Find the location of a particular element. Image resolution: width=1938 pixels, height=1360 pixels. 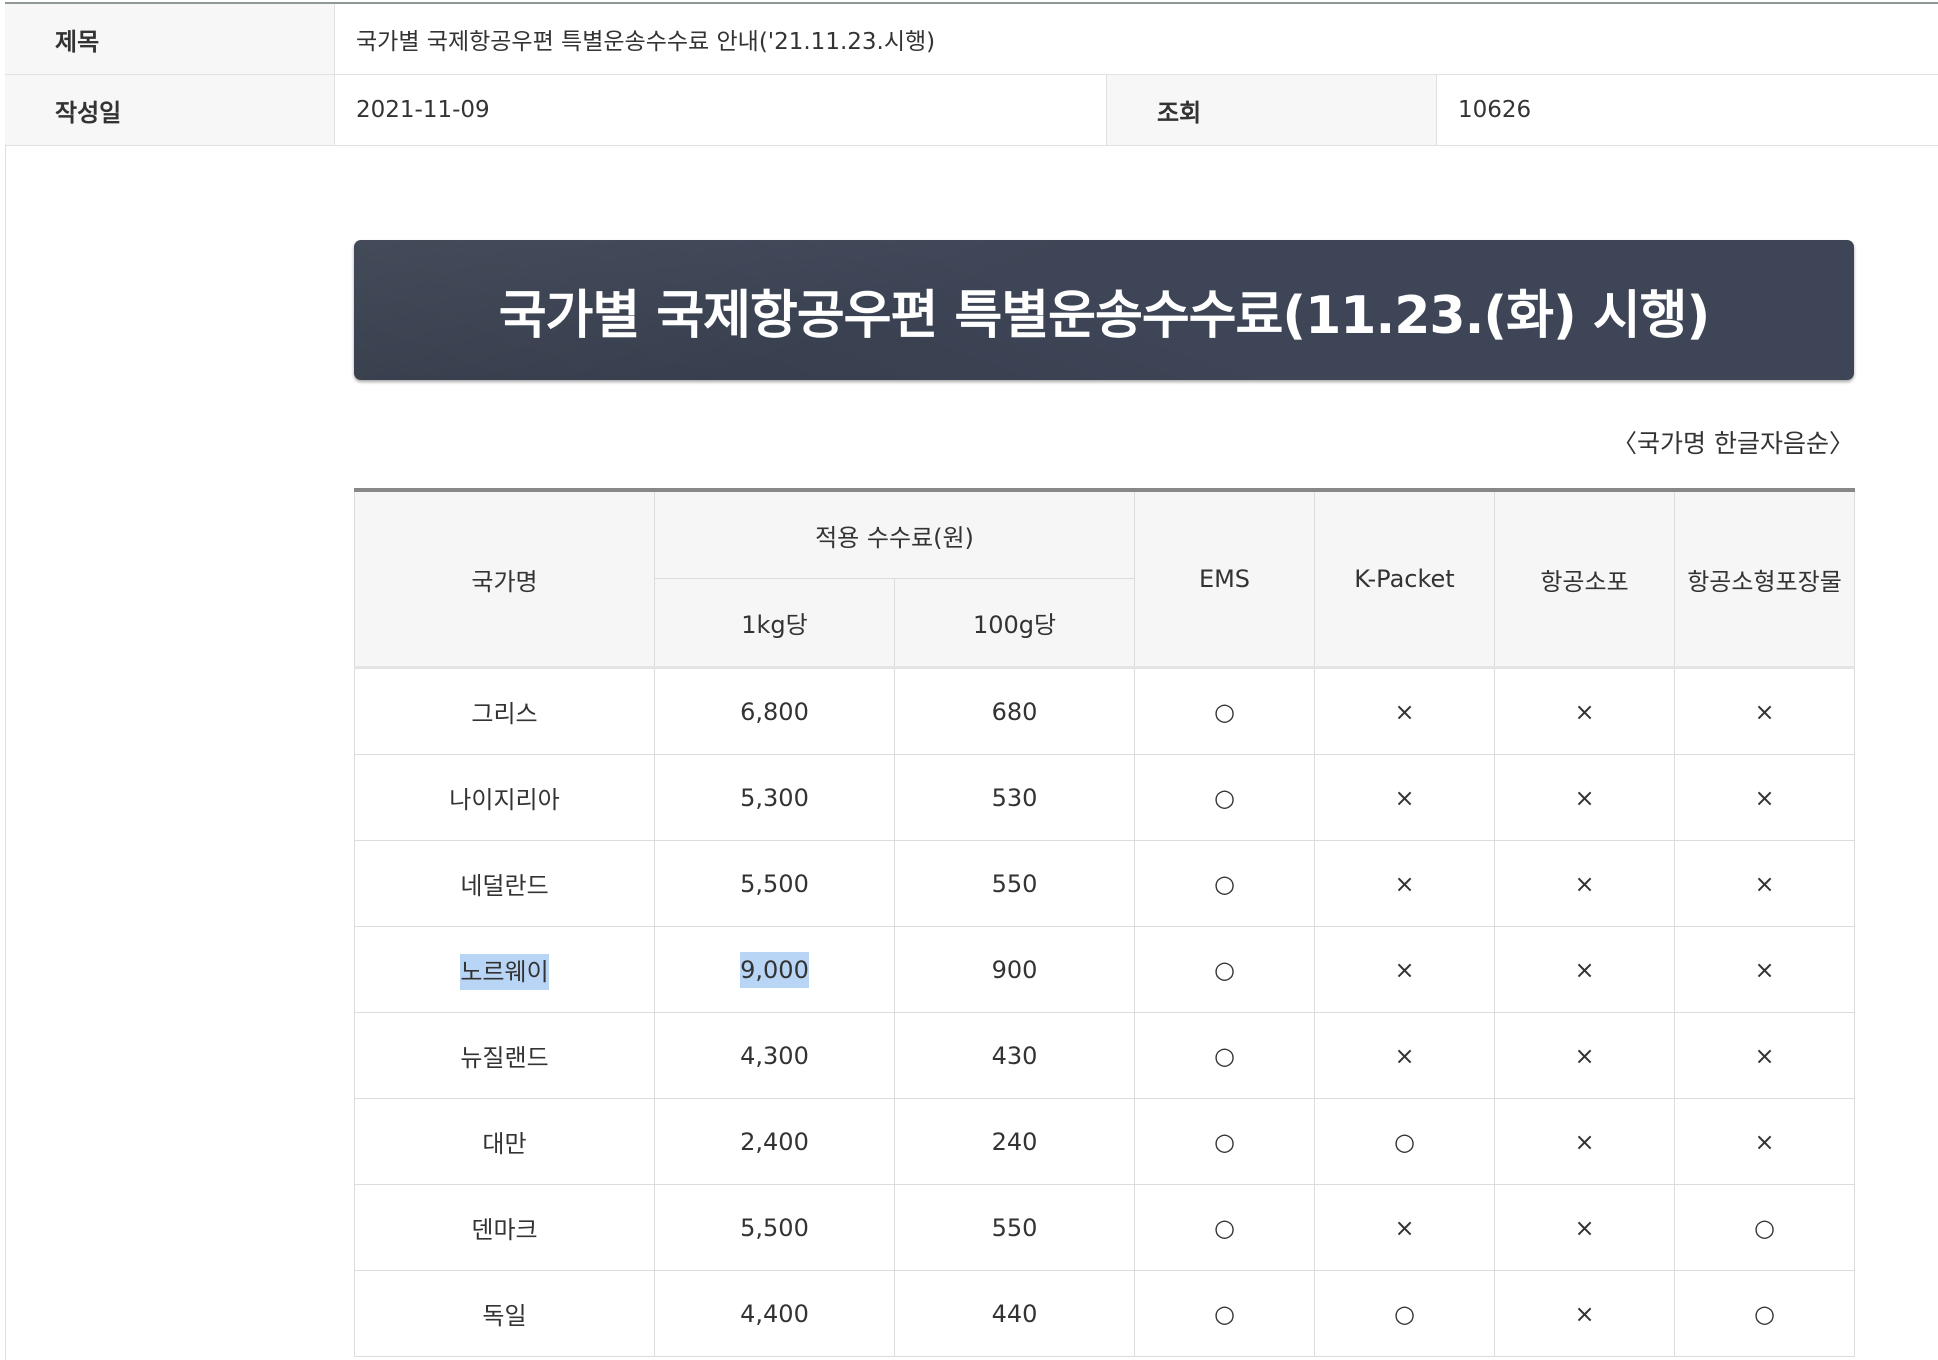

fee-per-kg-cell: 6,800 is located at coordinates (774, 711).